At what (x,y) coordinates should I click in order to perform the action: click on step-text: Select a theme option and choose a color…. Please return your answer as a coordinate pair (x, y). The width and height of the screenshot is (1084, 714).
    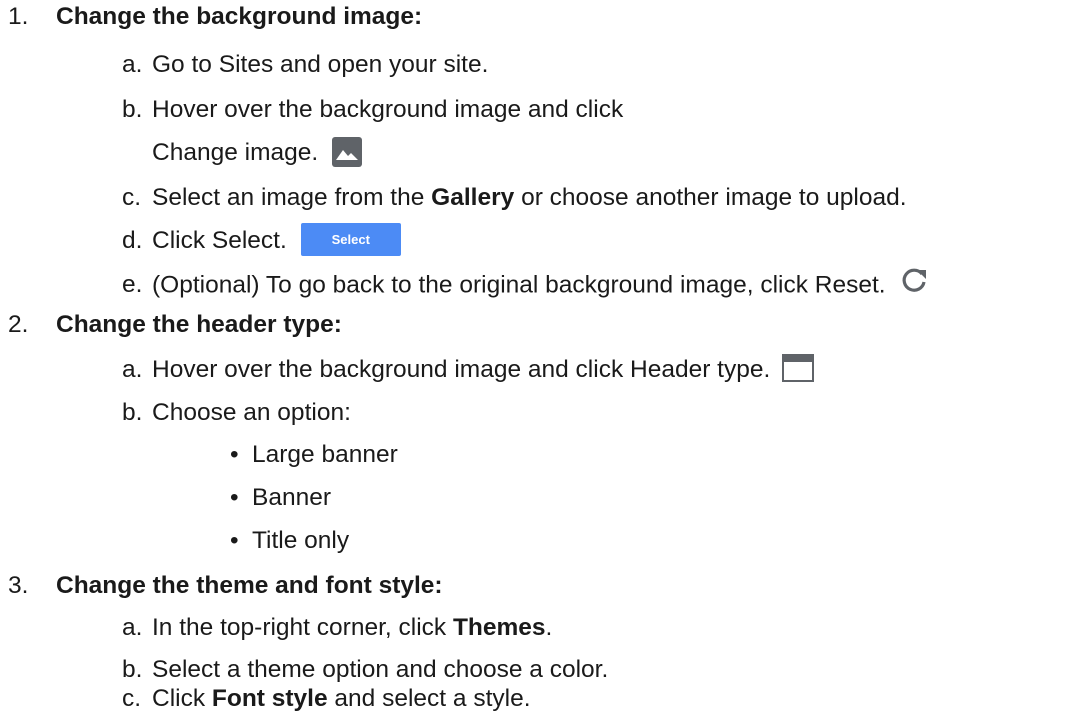
    Looking at the image, I should click on (380, 669).